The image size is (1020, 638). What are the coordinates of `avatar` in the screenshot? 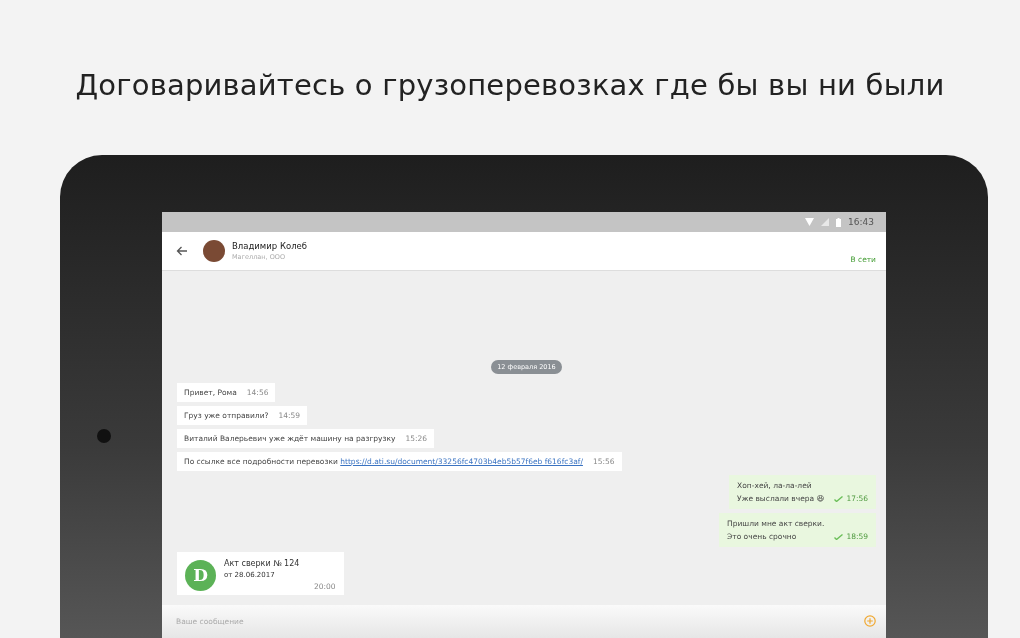 It's located at (214, 251).